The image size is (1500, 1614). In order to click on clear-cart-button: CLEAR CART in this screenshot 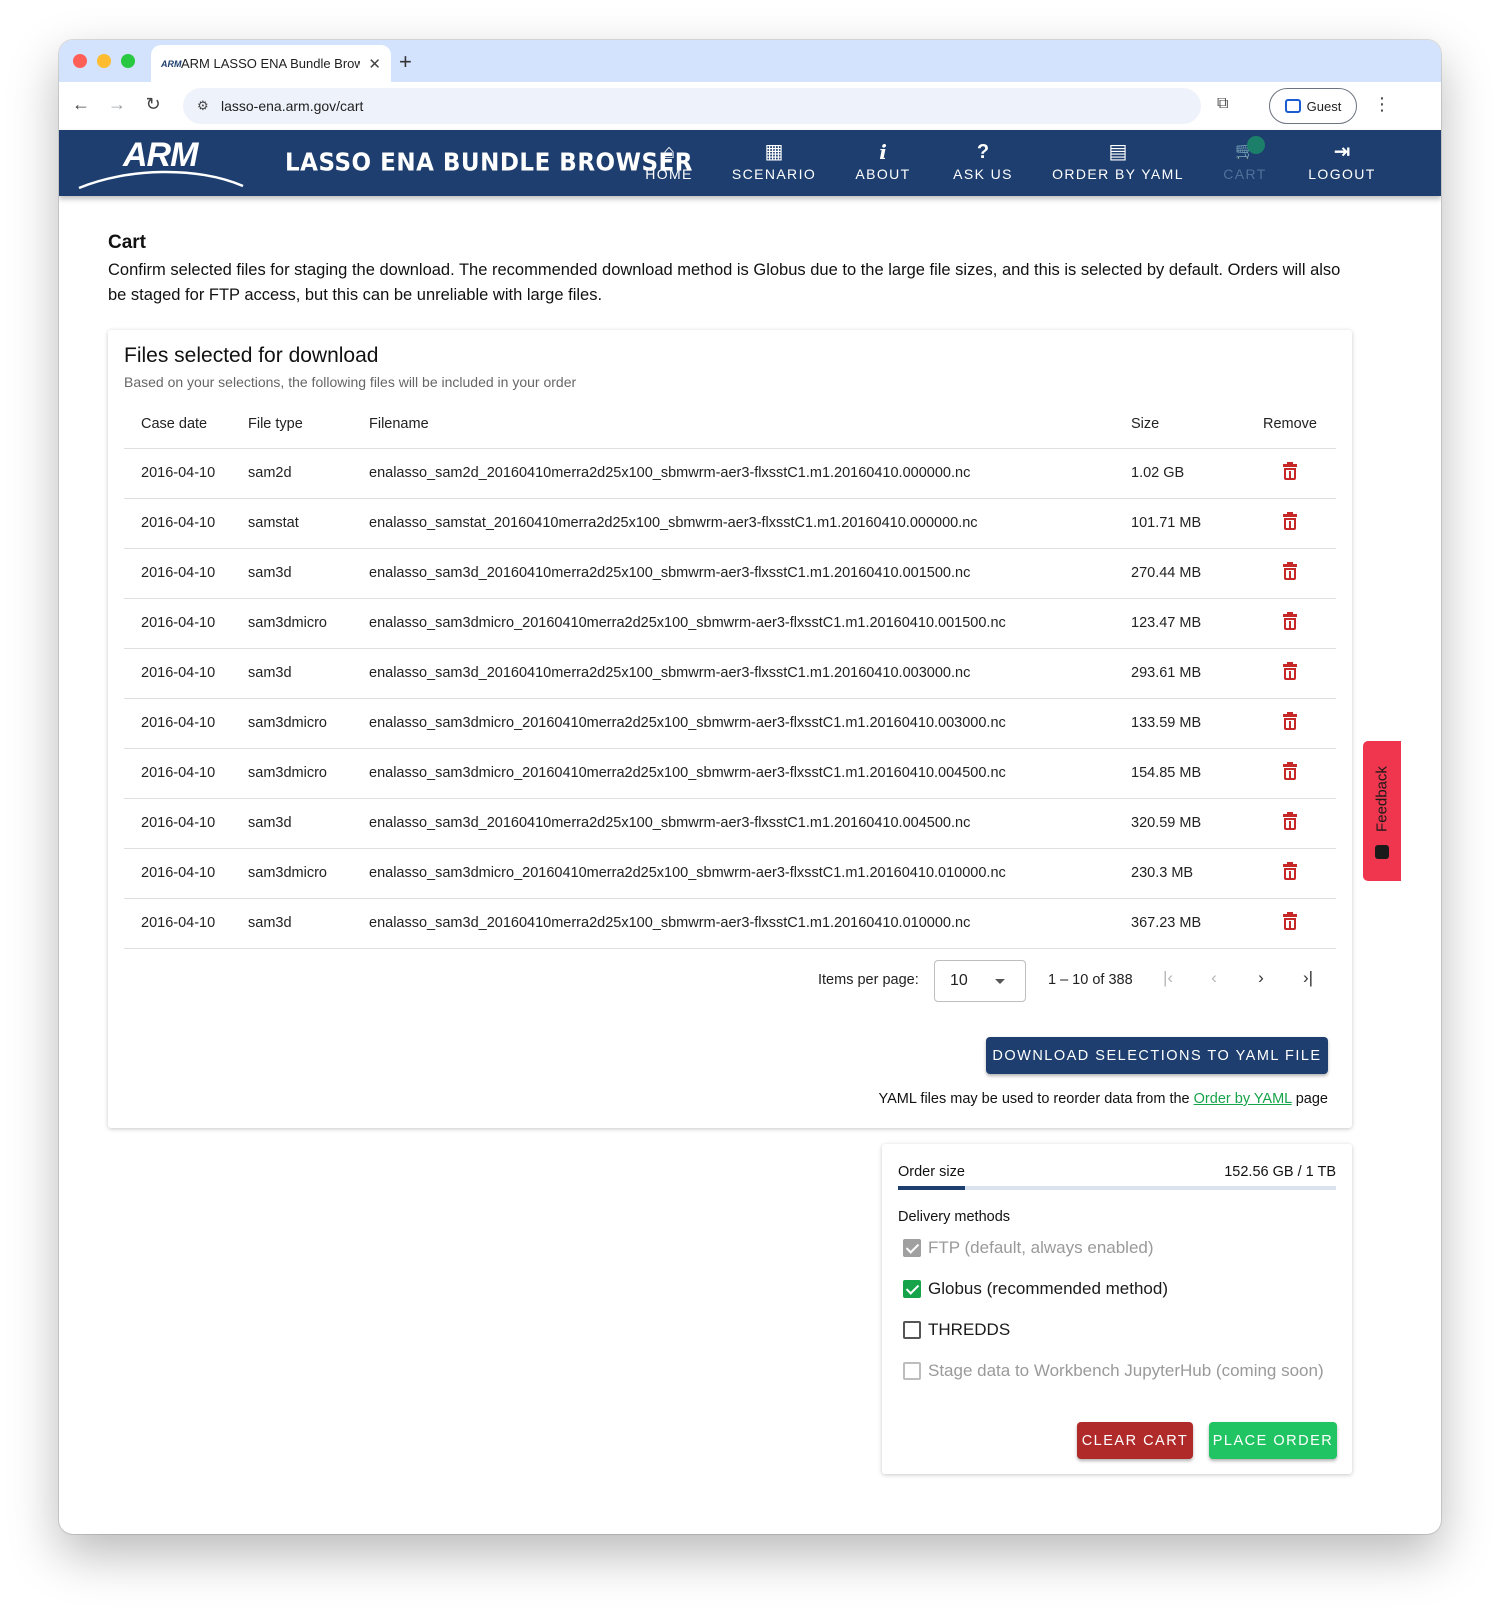, I will do `click(1135, 1440)`.